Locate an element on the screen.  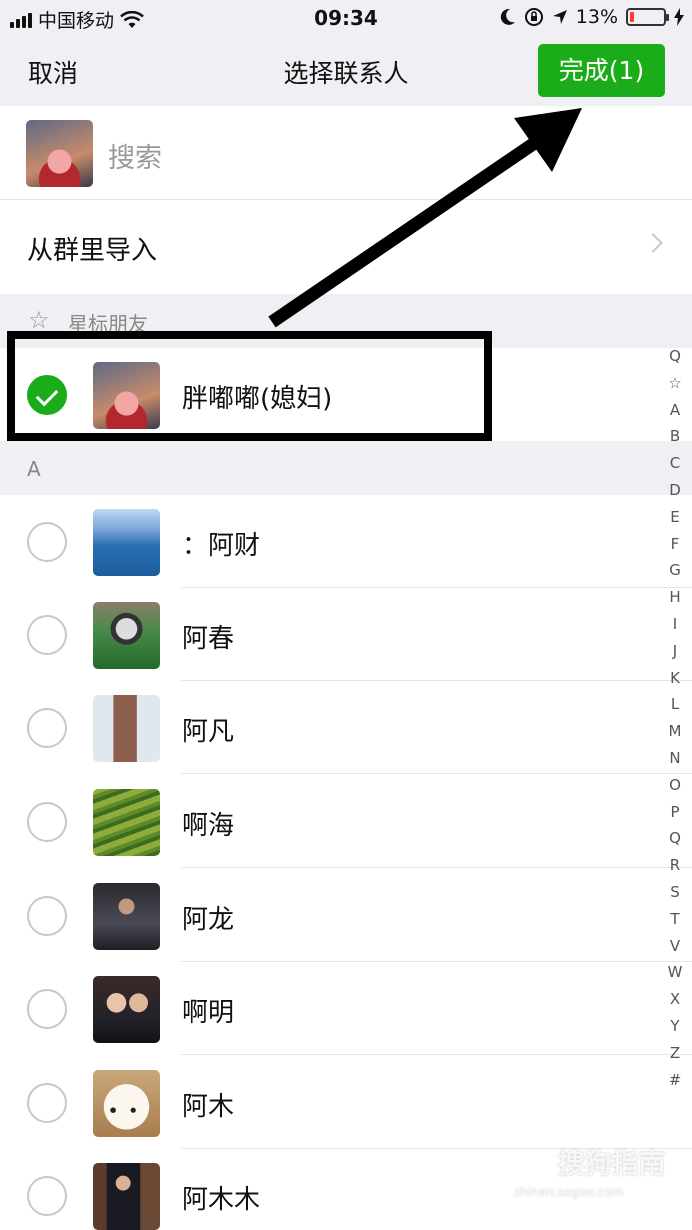
index-letter: ☆ is located at coordinates (675, 383).